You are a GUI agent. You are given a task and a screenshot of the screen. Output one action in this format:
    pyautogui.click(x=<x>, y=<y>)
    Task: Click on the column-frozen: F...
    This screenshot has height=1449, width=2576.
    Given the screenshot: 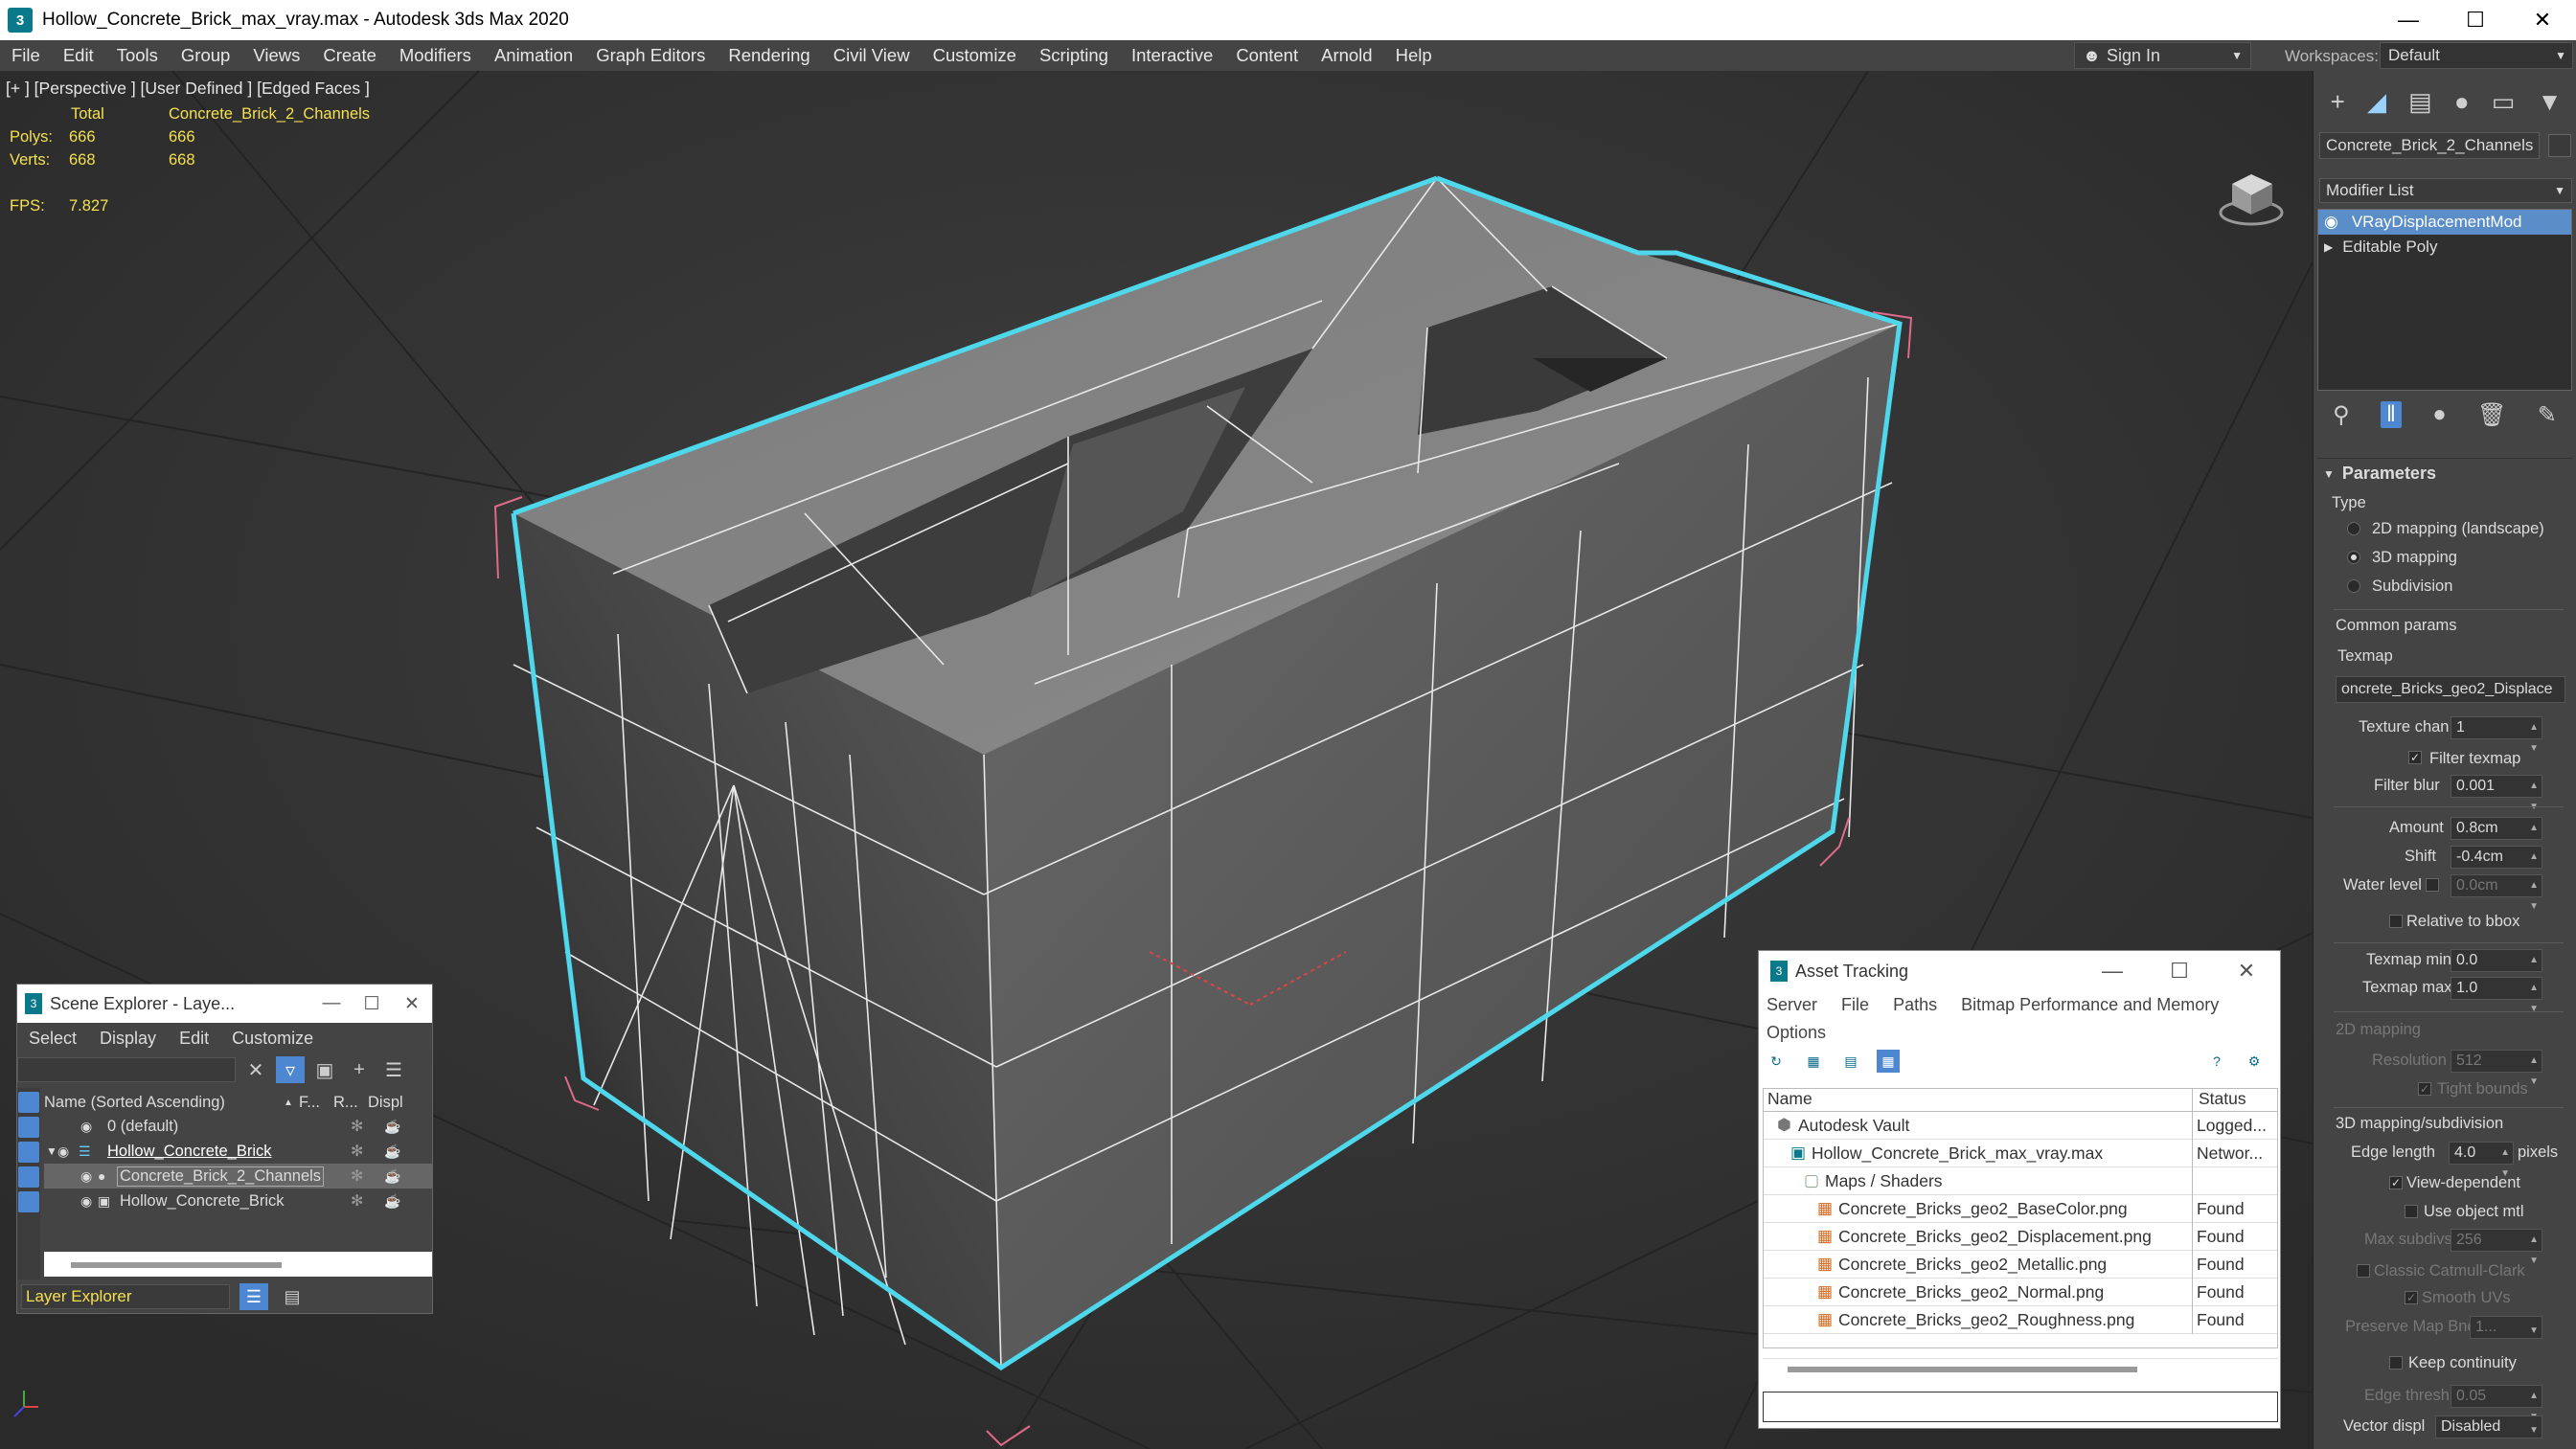 What is the action you would take?
    pyautogui.click(x=316, y=1103)
    